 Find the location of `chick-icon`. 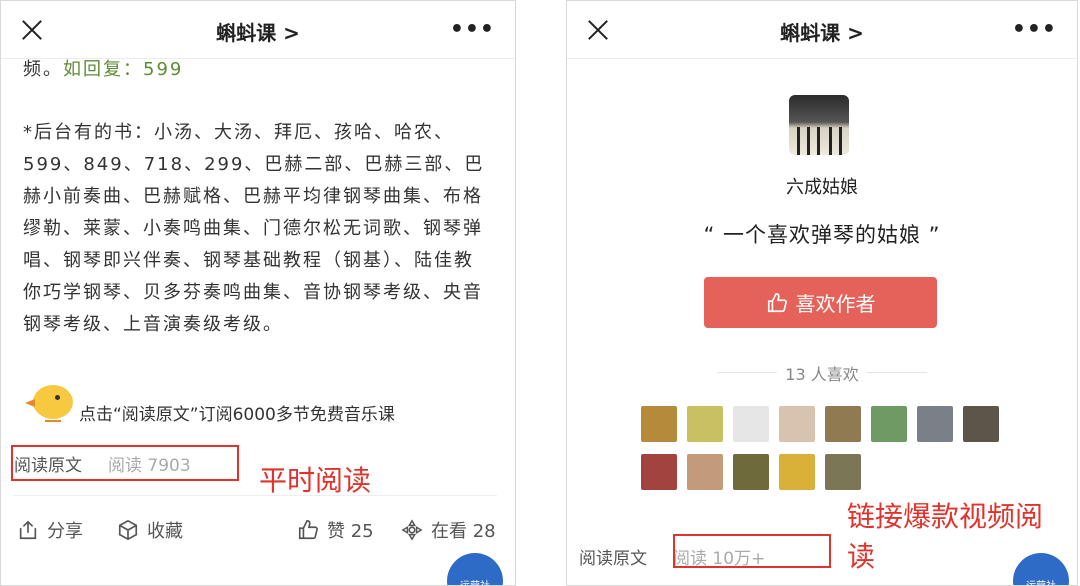

chick-icon is located at coordinates (49, 402).